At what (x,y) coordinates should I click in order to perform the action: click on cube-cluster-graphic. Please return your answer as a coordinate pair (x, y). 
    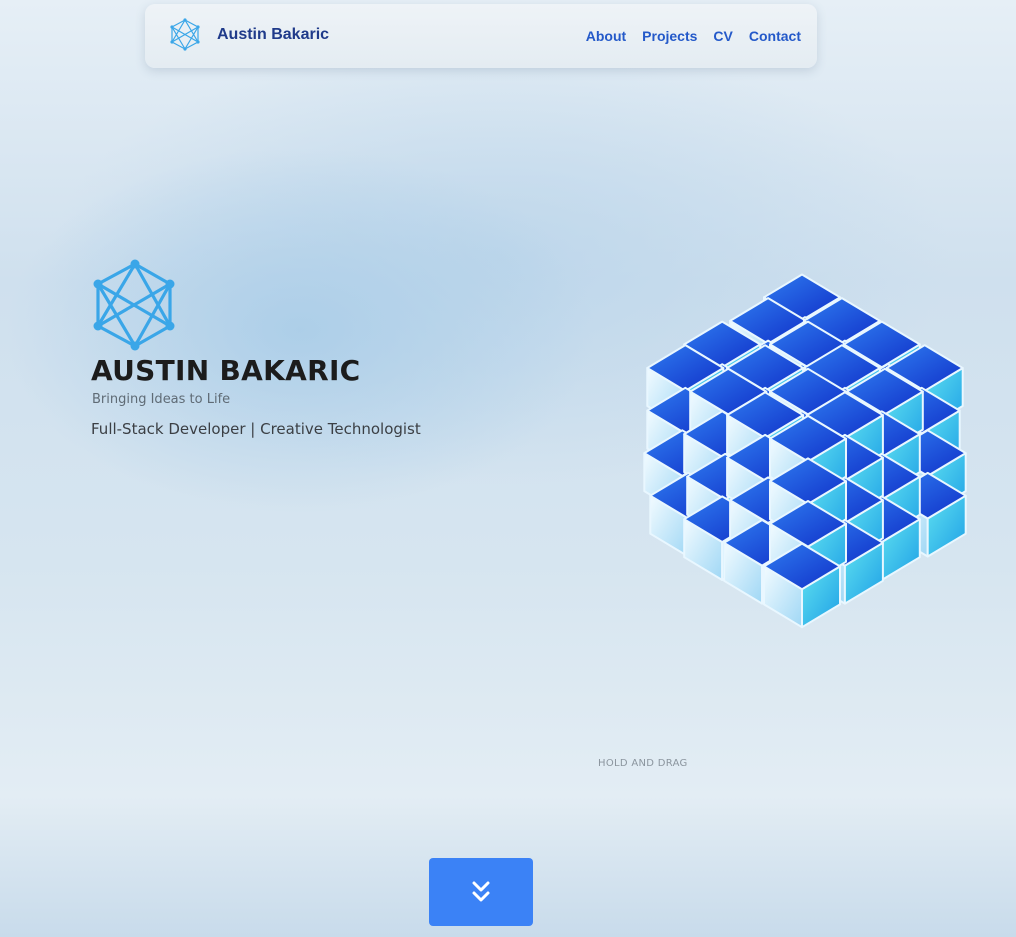
    Looking at the image, I should click on (805, 451).